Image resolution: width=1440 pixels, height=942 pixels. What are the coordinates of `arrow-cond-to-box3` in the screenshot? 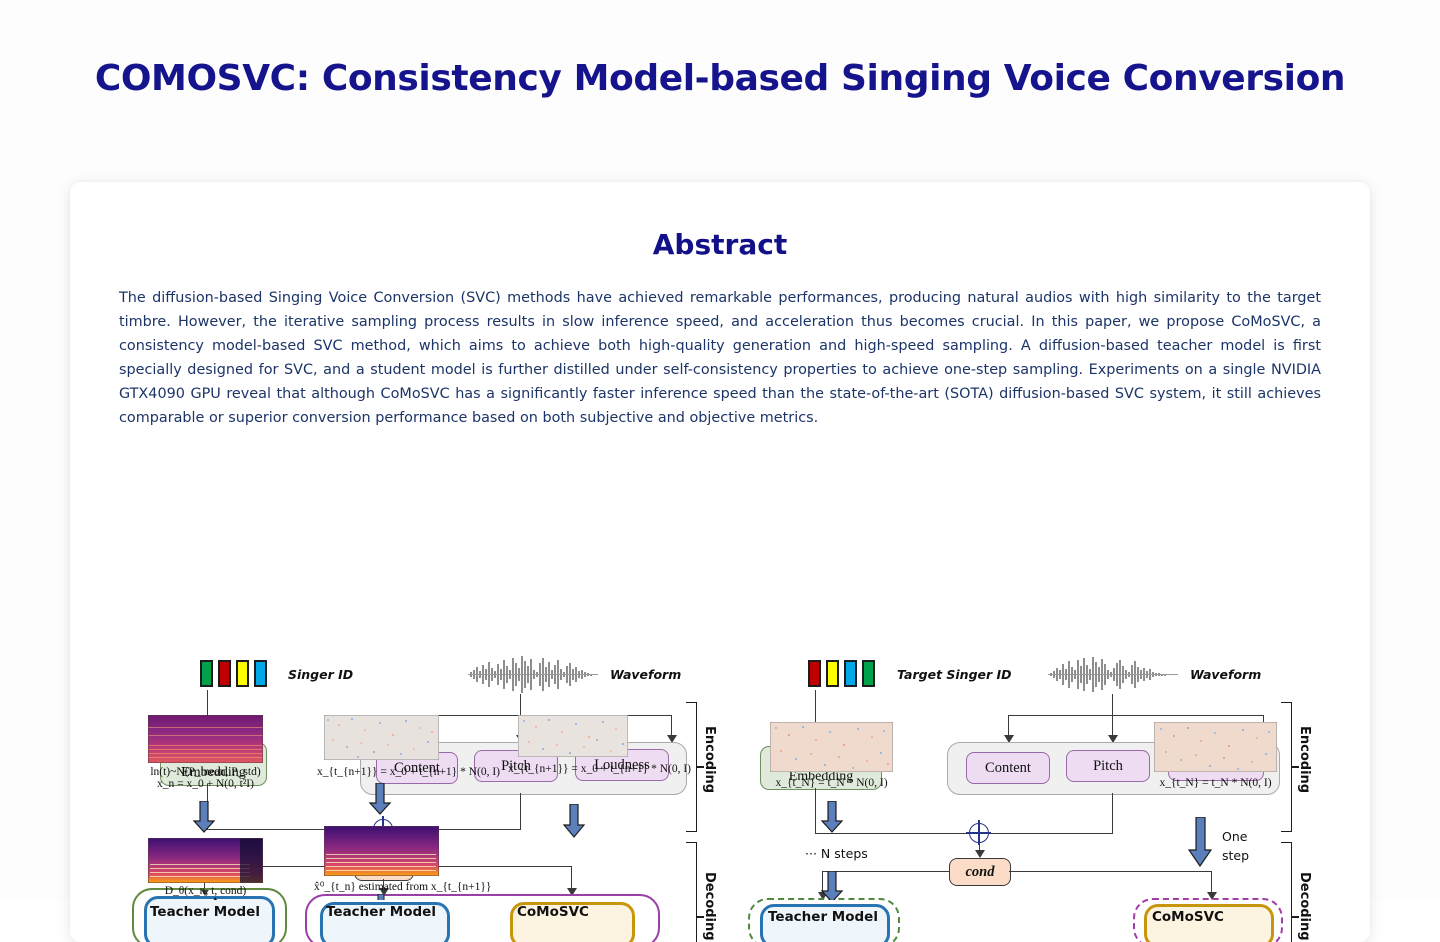 It's located at (572, 892).